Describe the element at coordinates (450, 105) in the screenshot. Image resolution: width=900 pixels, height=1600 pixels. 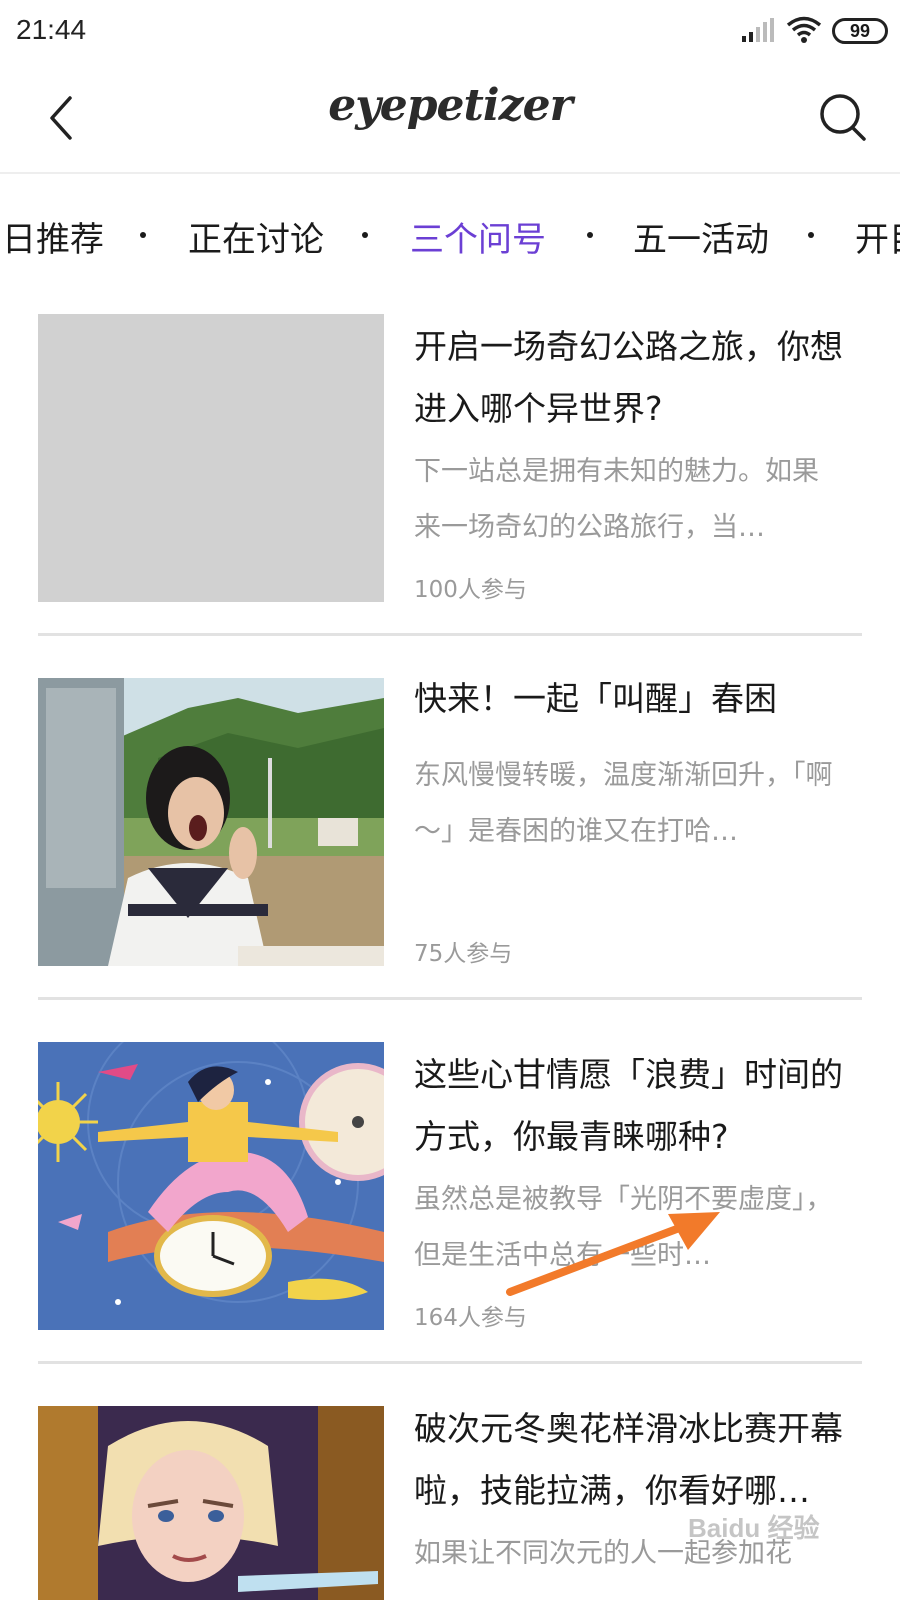
I see `app-logo-title: eyepetizer` at that location.